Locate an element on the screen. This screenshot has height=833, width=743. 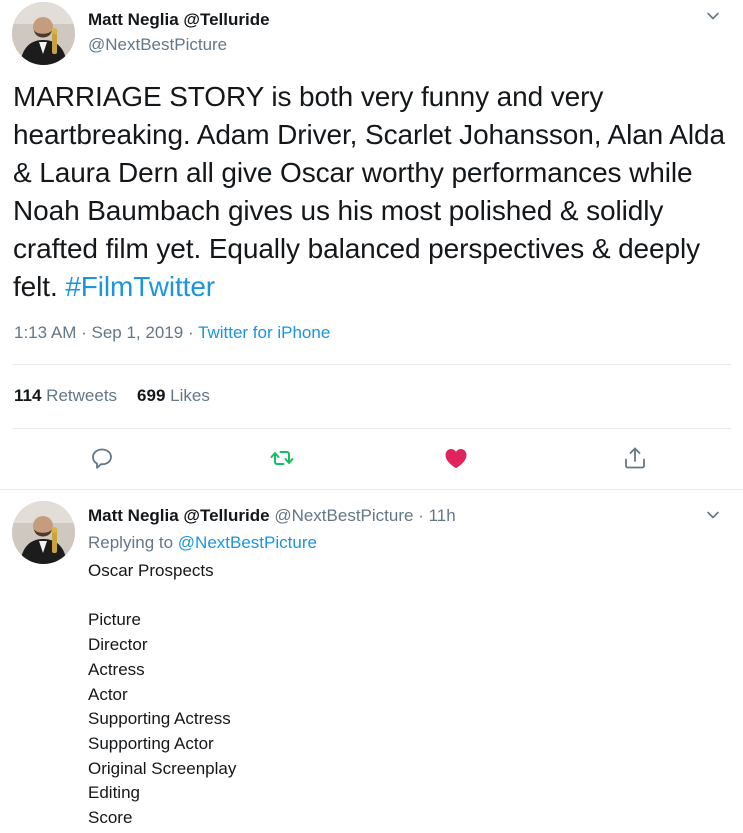
retweet-button is located at coordinates (282, 458).